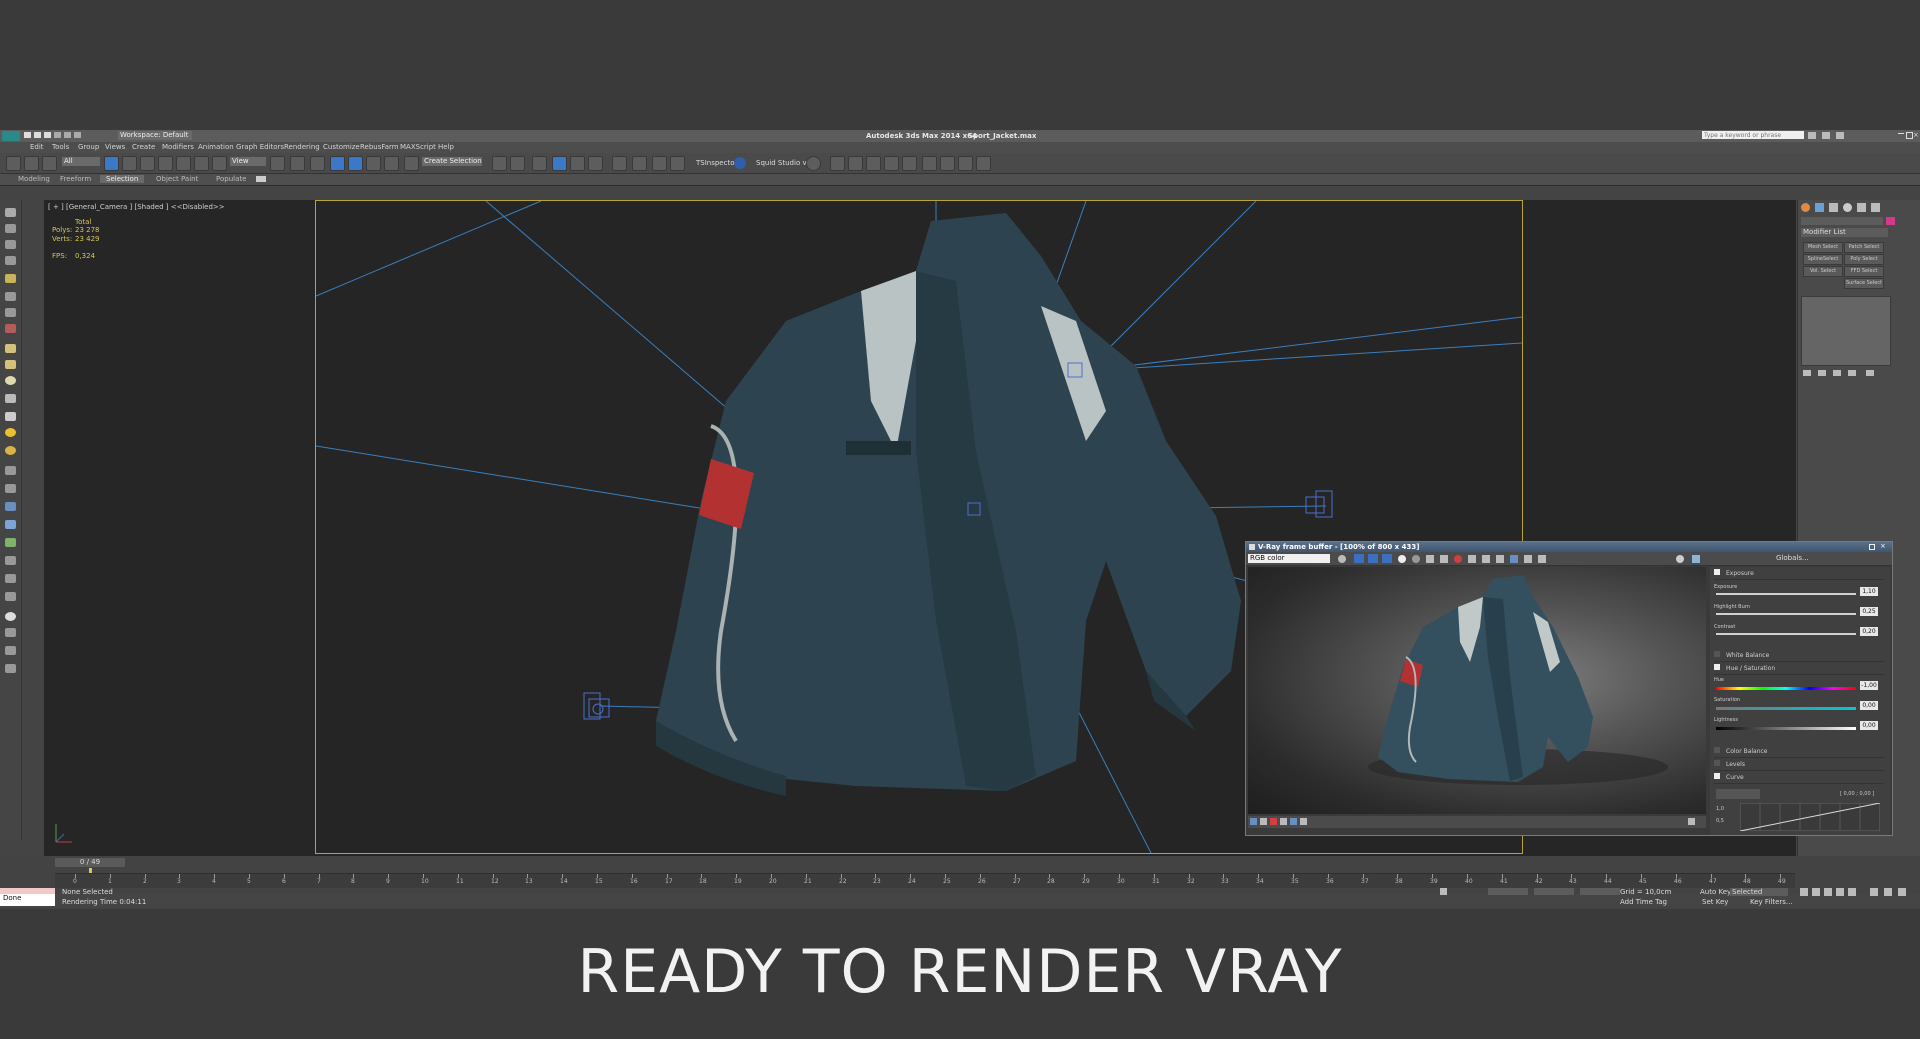  What do you see at coordinates (1373, 558) in the screenshot?
I see `green-channel-icon` at bounding box center [1373, 558].